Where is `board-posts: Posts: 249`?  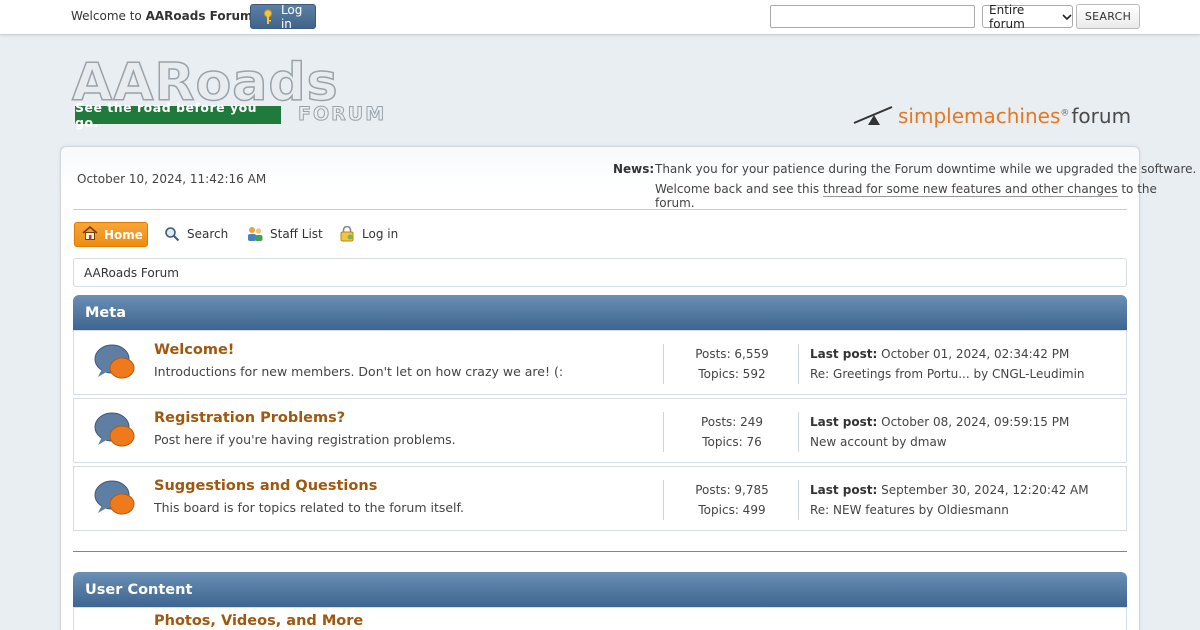 board-posts: Posts: 249 is located at coordinates (732, 422).